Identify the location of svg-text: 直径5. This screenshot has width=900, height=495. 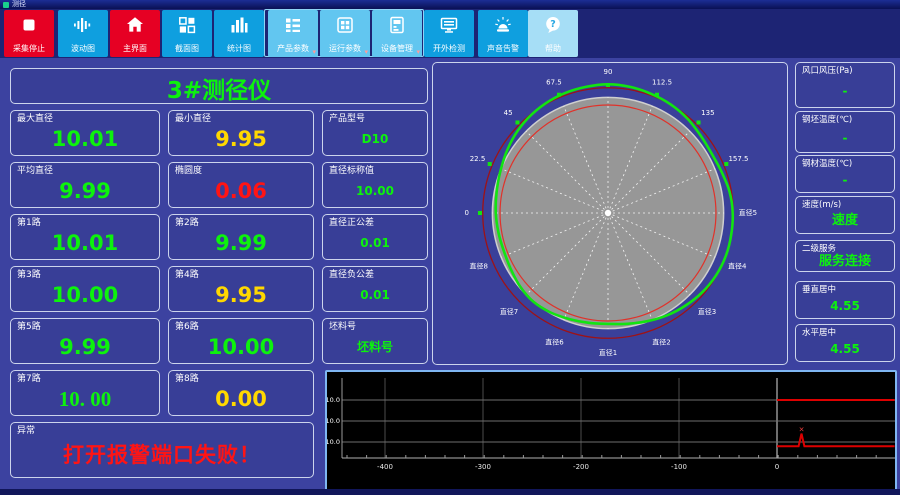
(748, 212).